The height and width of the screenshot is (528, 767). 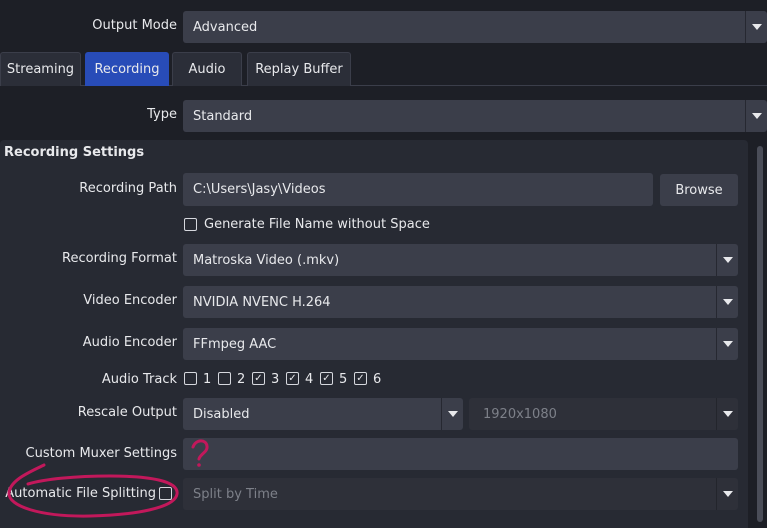 I want to click on audio-track-4-label: 4, so click(x=309, y=379).